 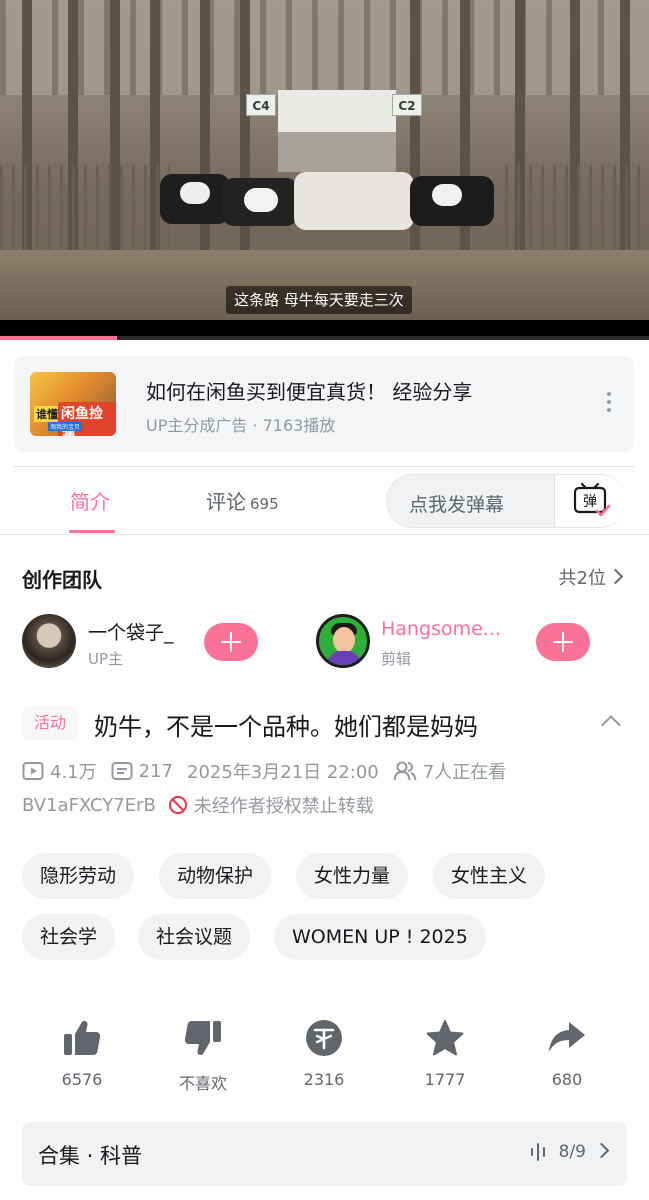 I want to click on tag-chip: 隐形劳动, so click(x=78, y=876).